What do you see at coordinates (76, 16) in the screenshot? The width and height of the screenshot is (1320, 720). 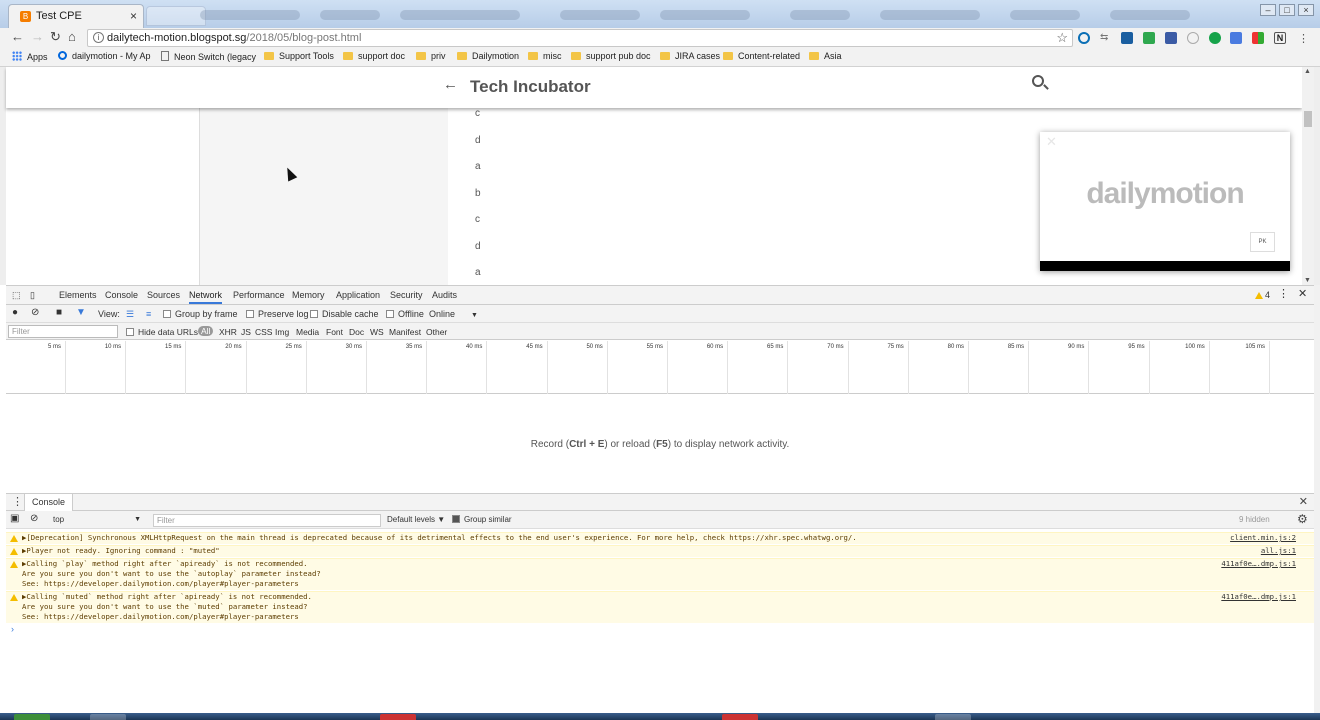 I see `browser-tab-active: B Test CPE ×` at bounding box center [76, 16].